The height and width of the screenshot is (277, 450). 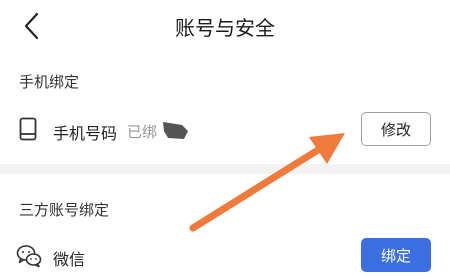 What do you see at coordinates (142, 132) in the screenshot?
I see `phone-bound-status: 已绑` at bounding box center [142, 132].